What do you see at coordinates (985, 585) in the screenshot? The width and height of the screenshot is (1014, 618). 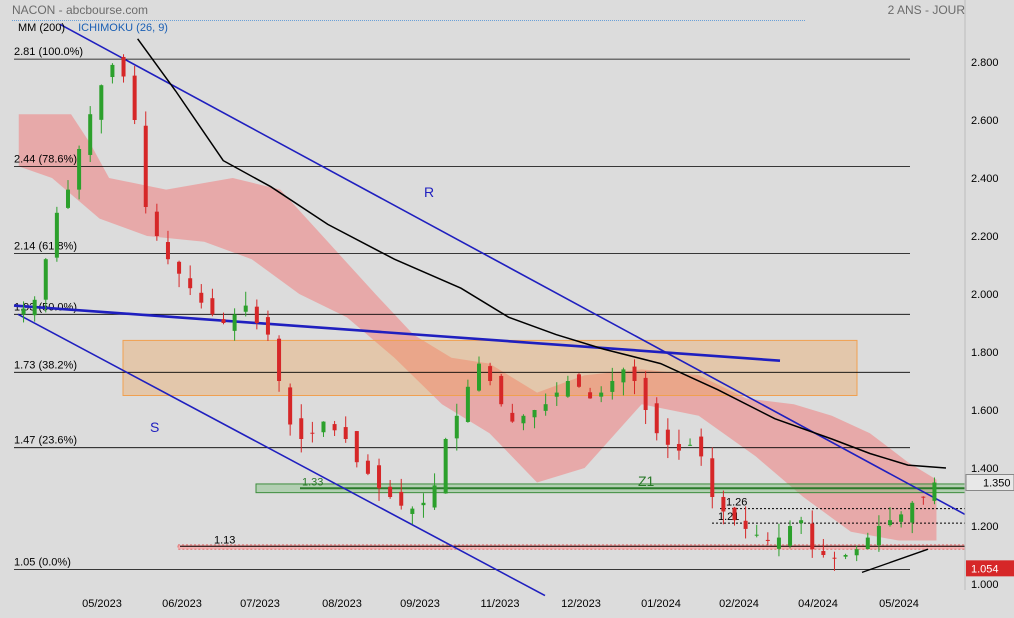 I see `y-tick-label: 1.000` at bounding box center [985, 585].